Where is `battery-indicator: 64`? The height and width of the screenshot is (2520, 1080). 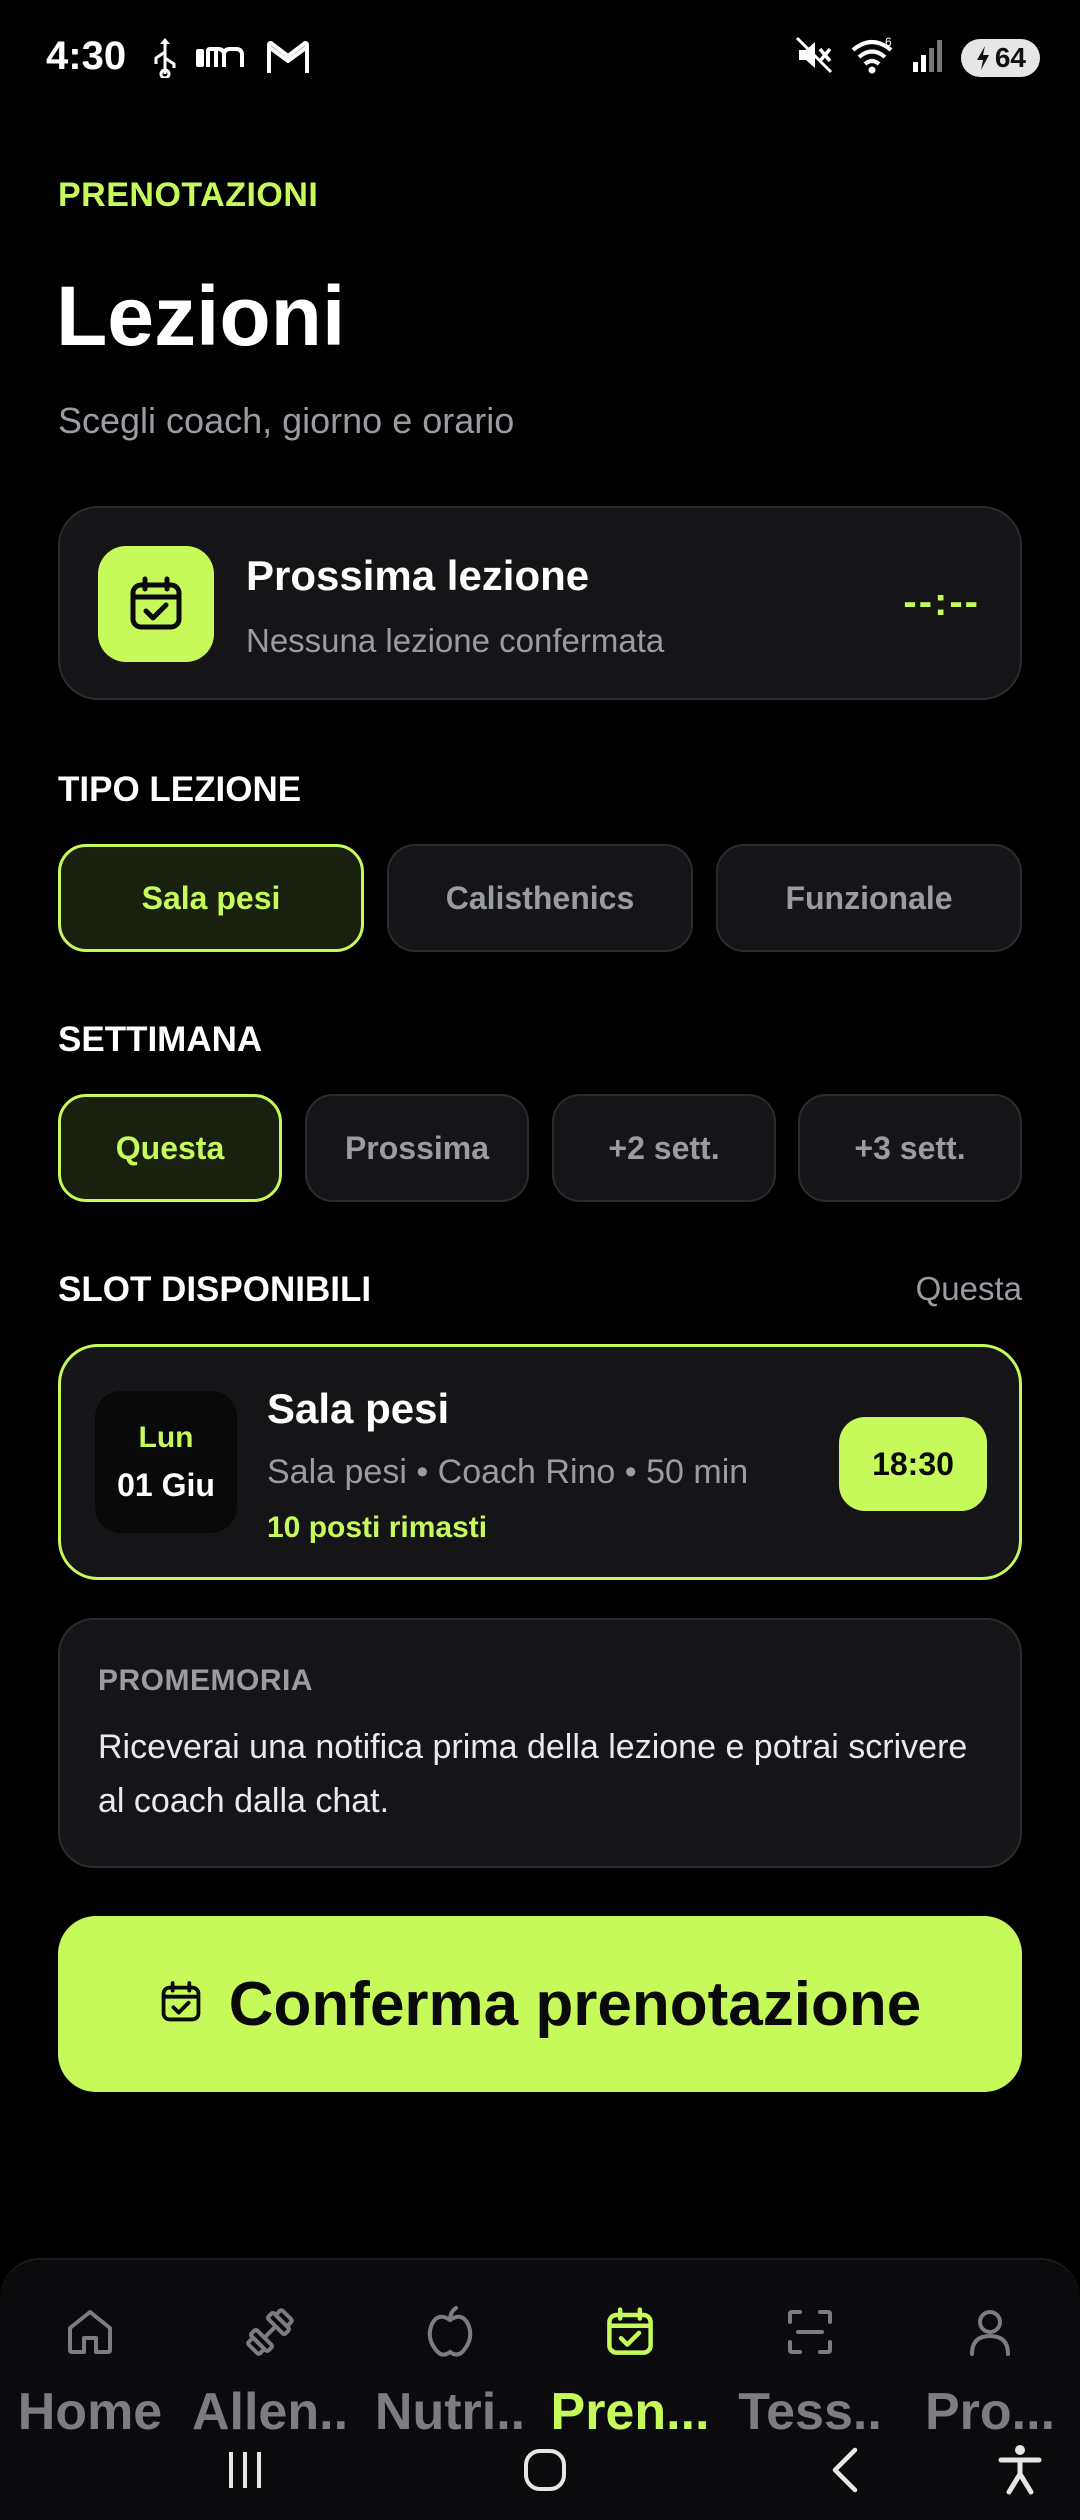
battery-indicator: 64 is located at coordinates (1000, 57).